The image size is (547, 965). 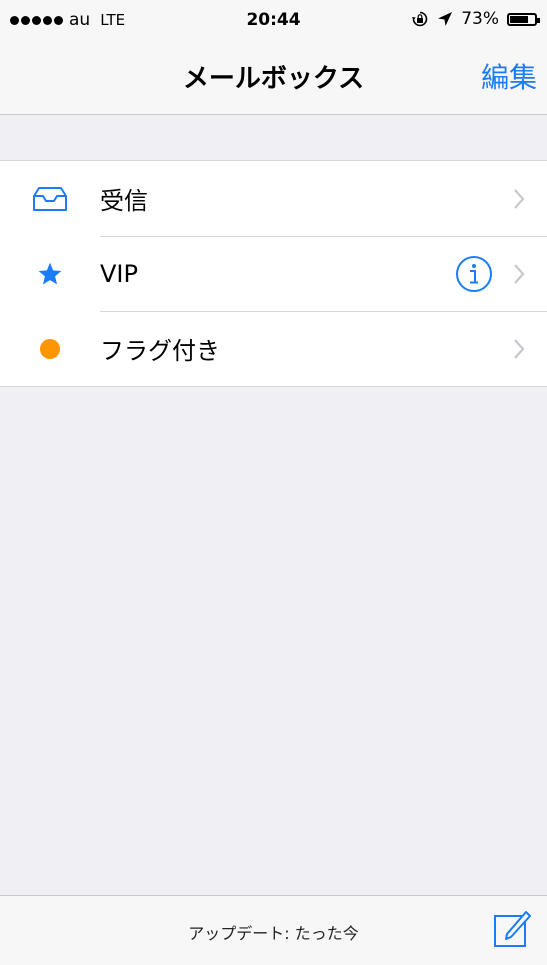 What do you see at coordinates (273, 198) in the screenshot?
I see `mailbox-row-inbox: 受信` at bounding box center [273, 198].